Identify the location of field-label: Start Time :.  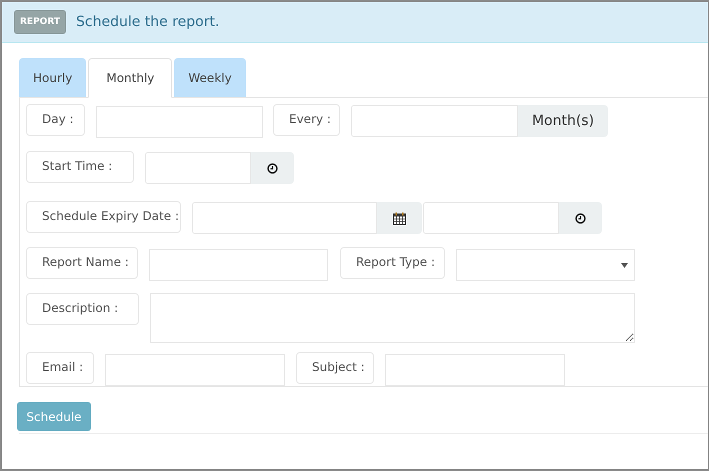
(80, 167).